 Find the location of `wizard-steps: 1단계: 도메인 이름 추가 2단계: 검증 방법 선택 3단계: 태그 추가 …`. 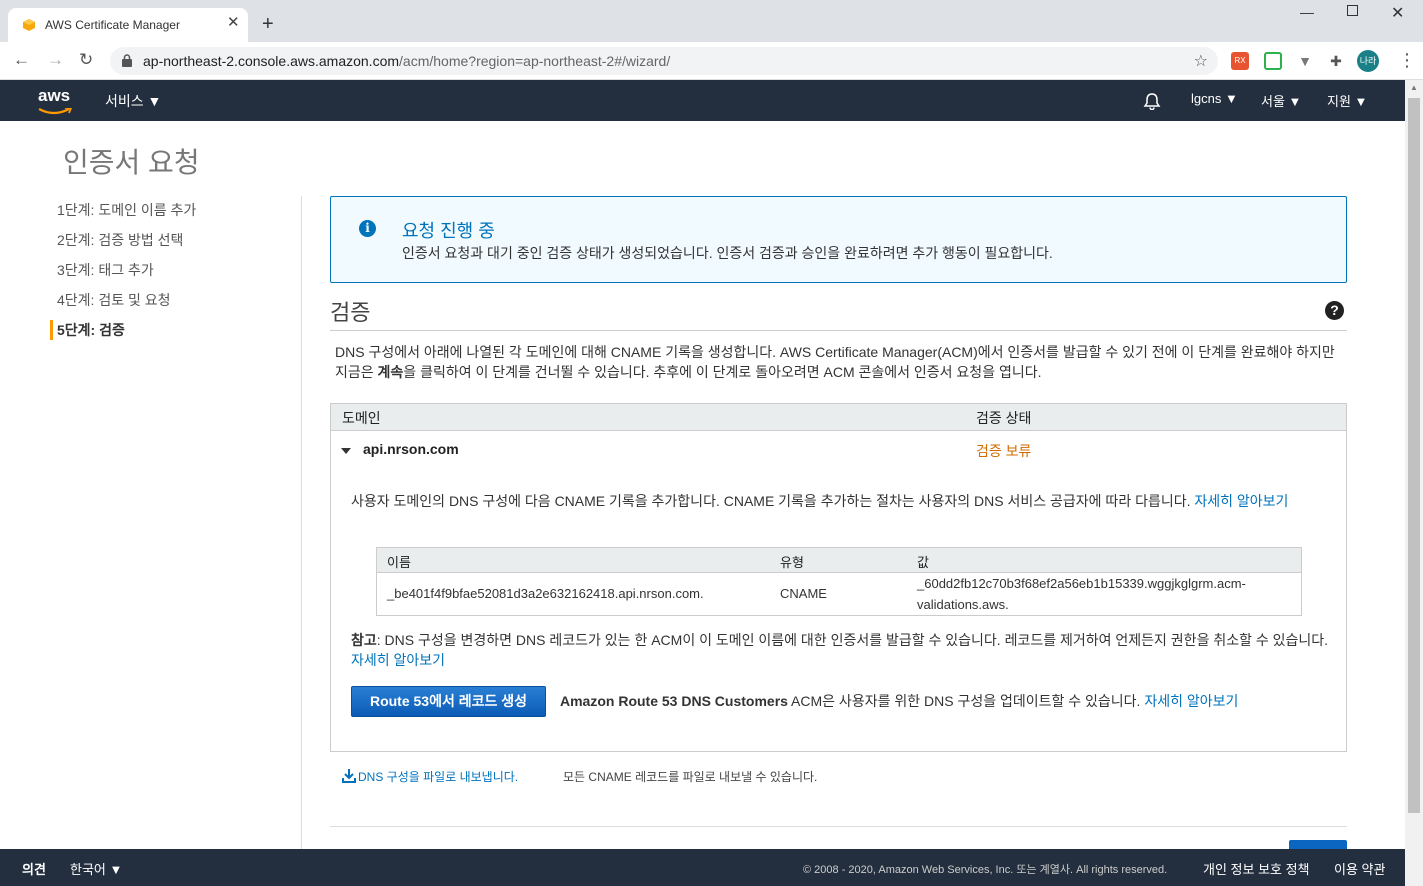

wizard-steps: 1단계: 도메인 이름 추가 2단계: 검증 방법 선택 3단계: 태그 추가 … is located at coordinates (123, 270).